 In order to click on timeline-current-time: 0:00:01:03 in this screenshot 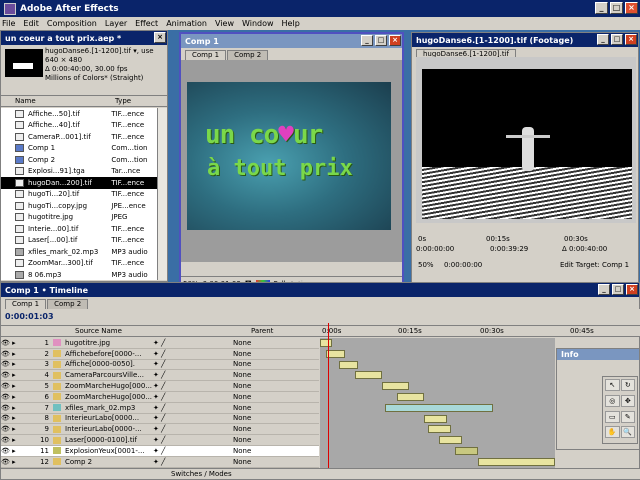, I will do `click(29, 316)`.